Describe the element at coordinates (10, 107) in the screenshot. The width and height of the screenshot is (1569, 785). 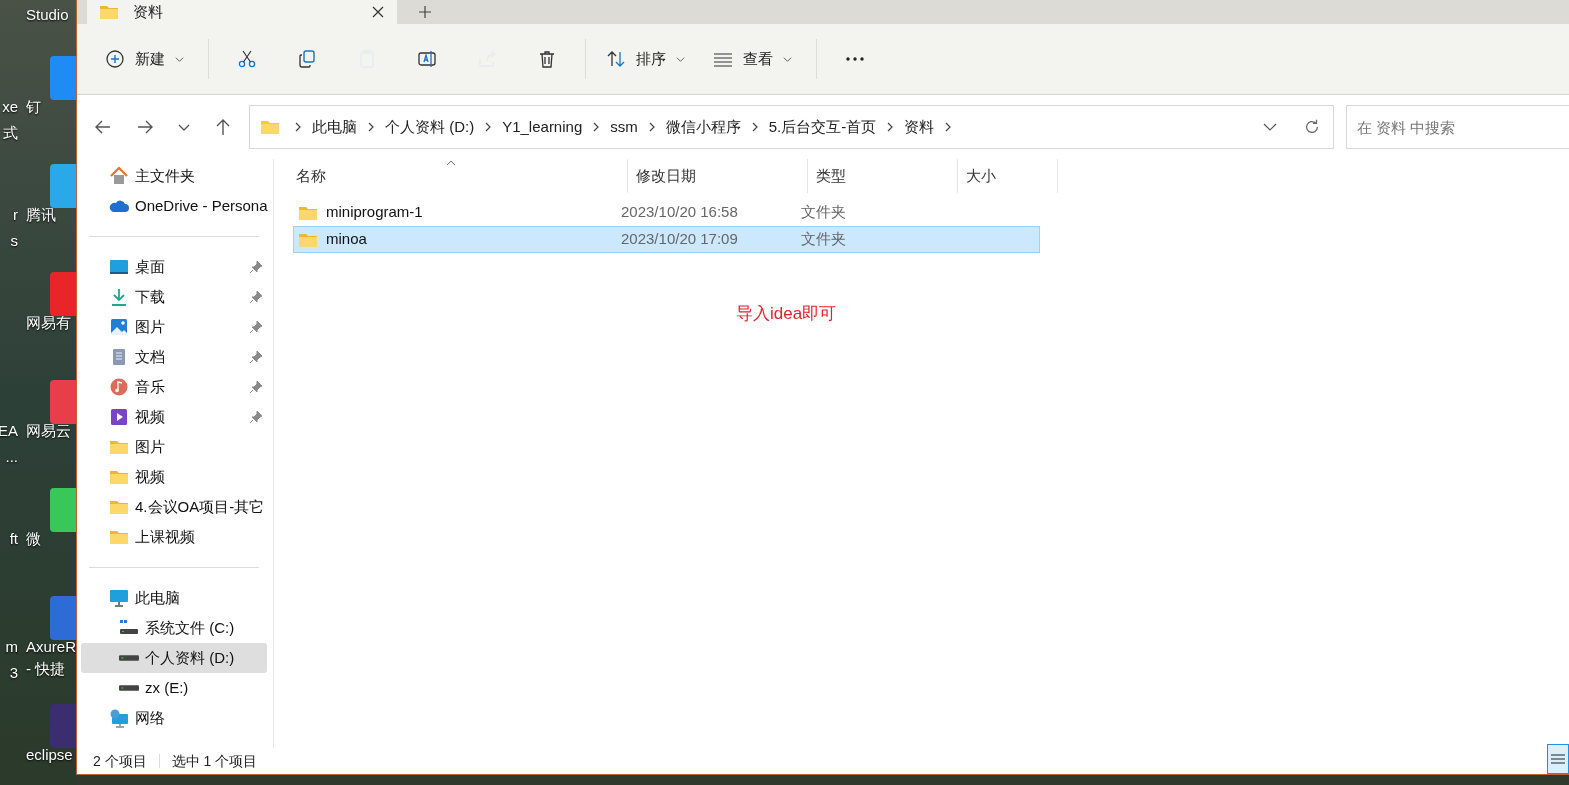
I see `desktop-icon-label: xe` at that location.